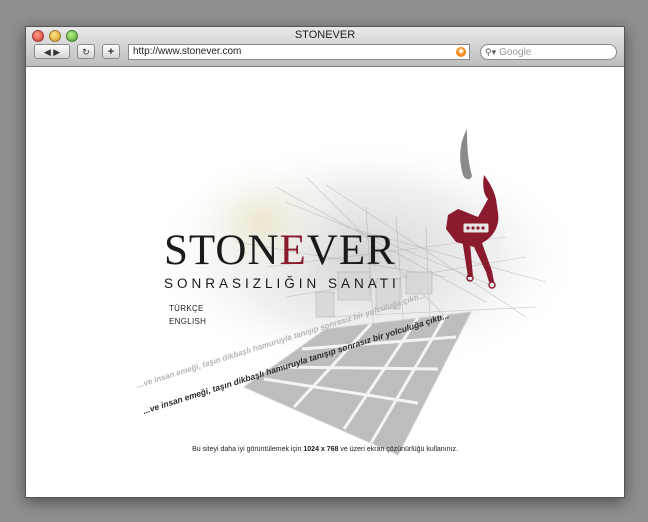 The width and height of the screenshot is (648, 522). What do you see at coordinates (491, 52) in the screenshot?
I see `search-icon: ⚲▾` at bounding box center [491, 52].